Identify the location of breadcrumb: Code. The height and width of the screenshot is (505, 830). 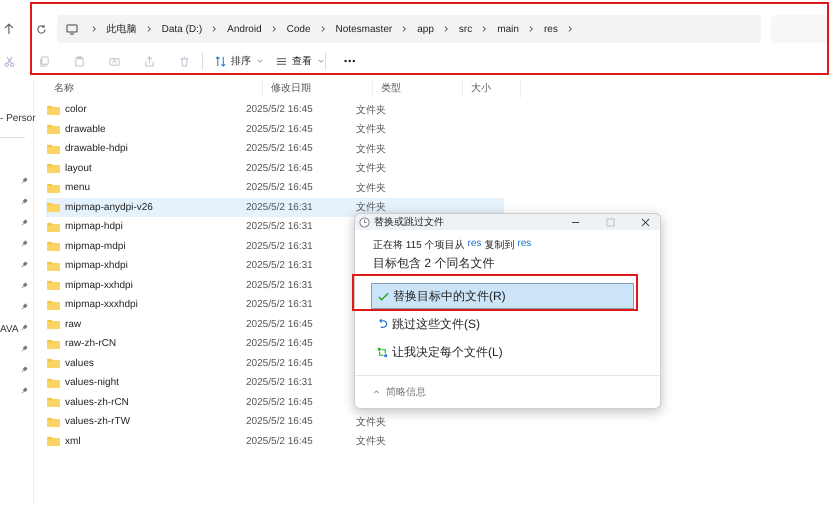
(298, 29).